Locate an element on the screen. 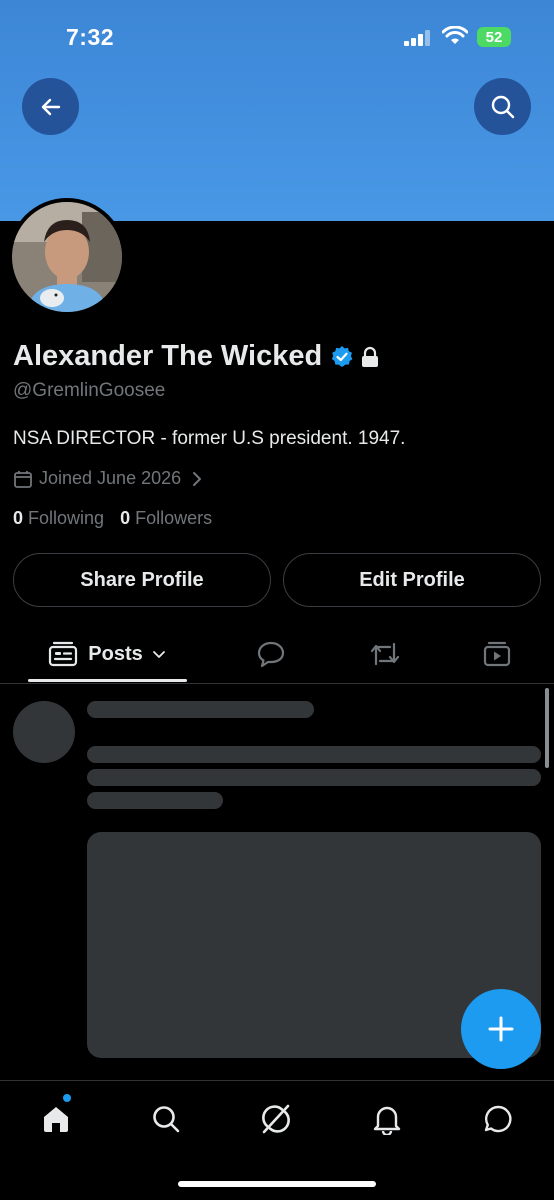 This screenshot has width=554, height=1200. cellular-signal-icon is located at coordinates (417, 38).